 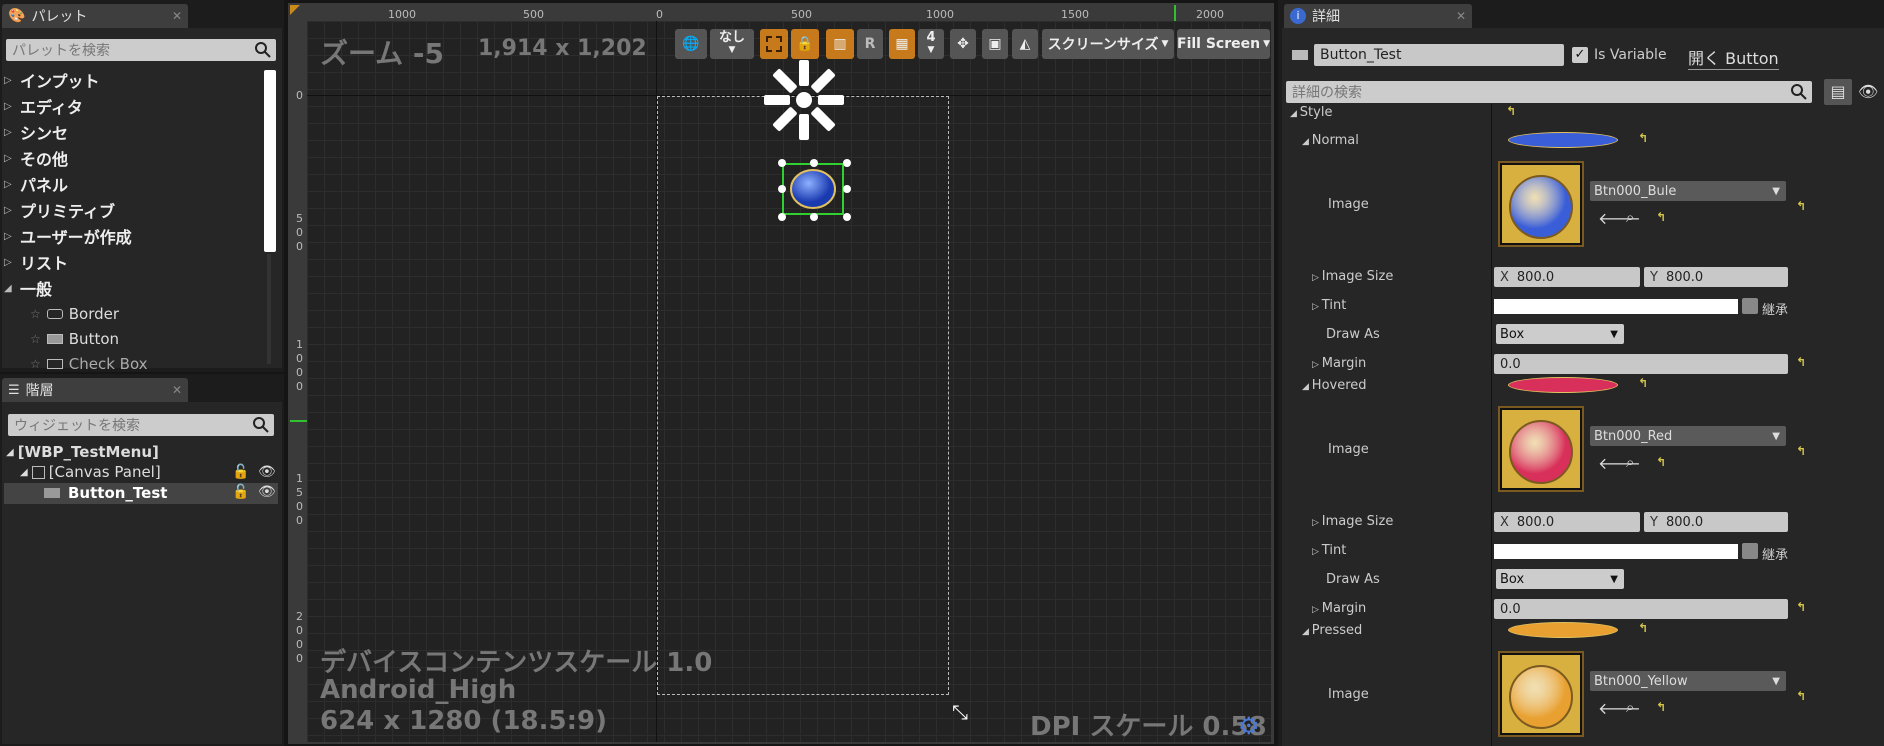 I want to click on tree-button-test: Button_Test, so click(x=105, y=493).